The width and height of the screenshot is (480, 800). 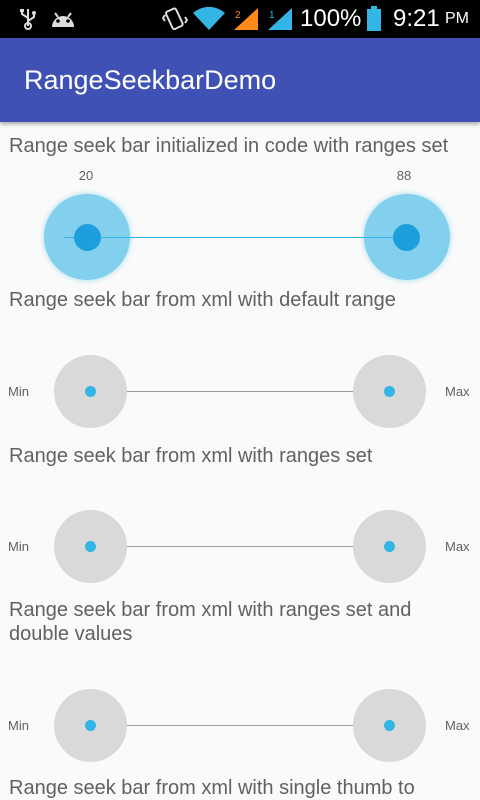 What do you see at coordinates (272, 15) in the screenshot?
I see `svg-text: 1` at bounding box center [272, 15].